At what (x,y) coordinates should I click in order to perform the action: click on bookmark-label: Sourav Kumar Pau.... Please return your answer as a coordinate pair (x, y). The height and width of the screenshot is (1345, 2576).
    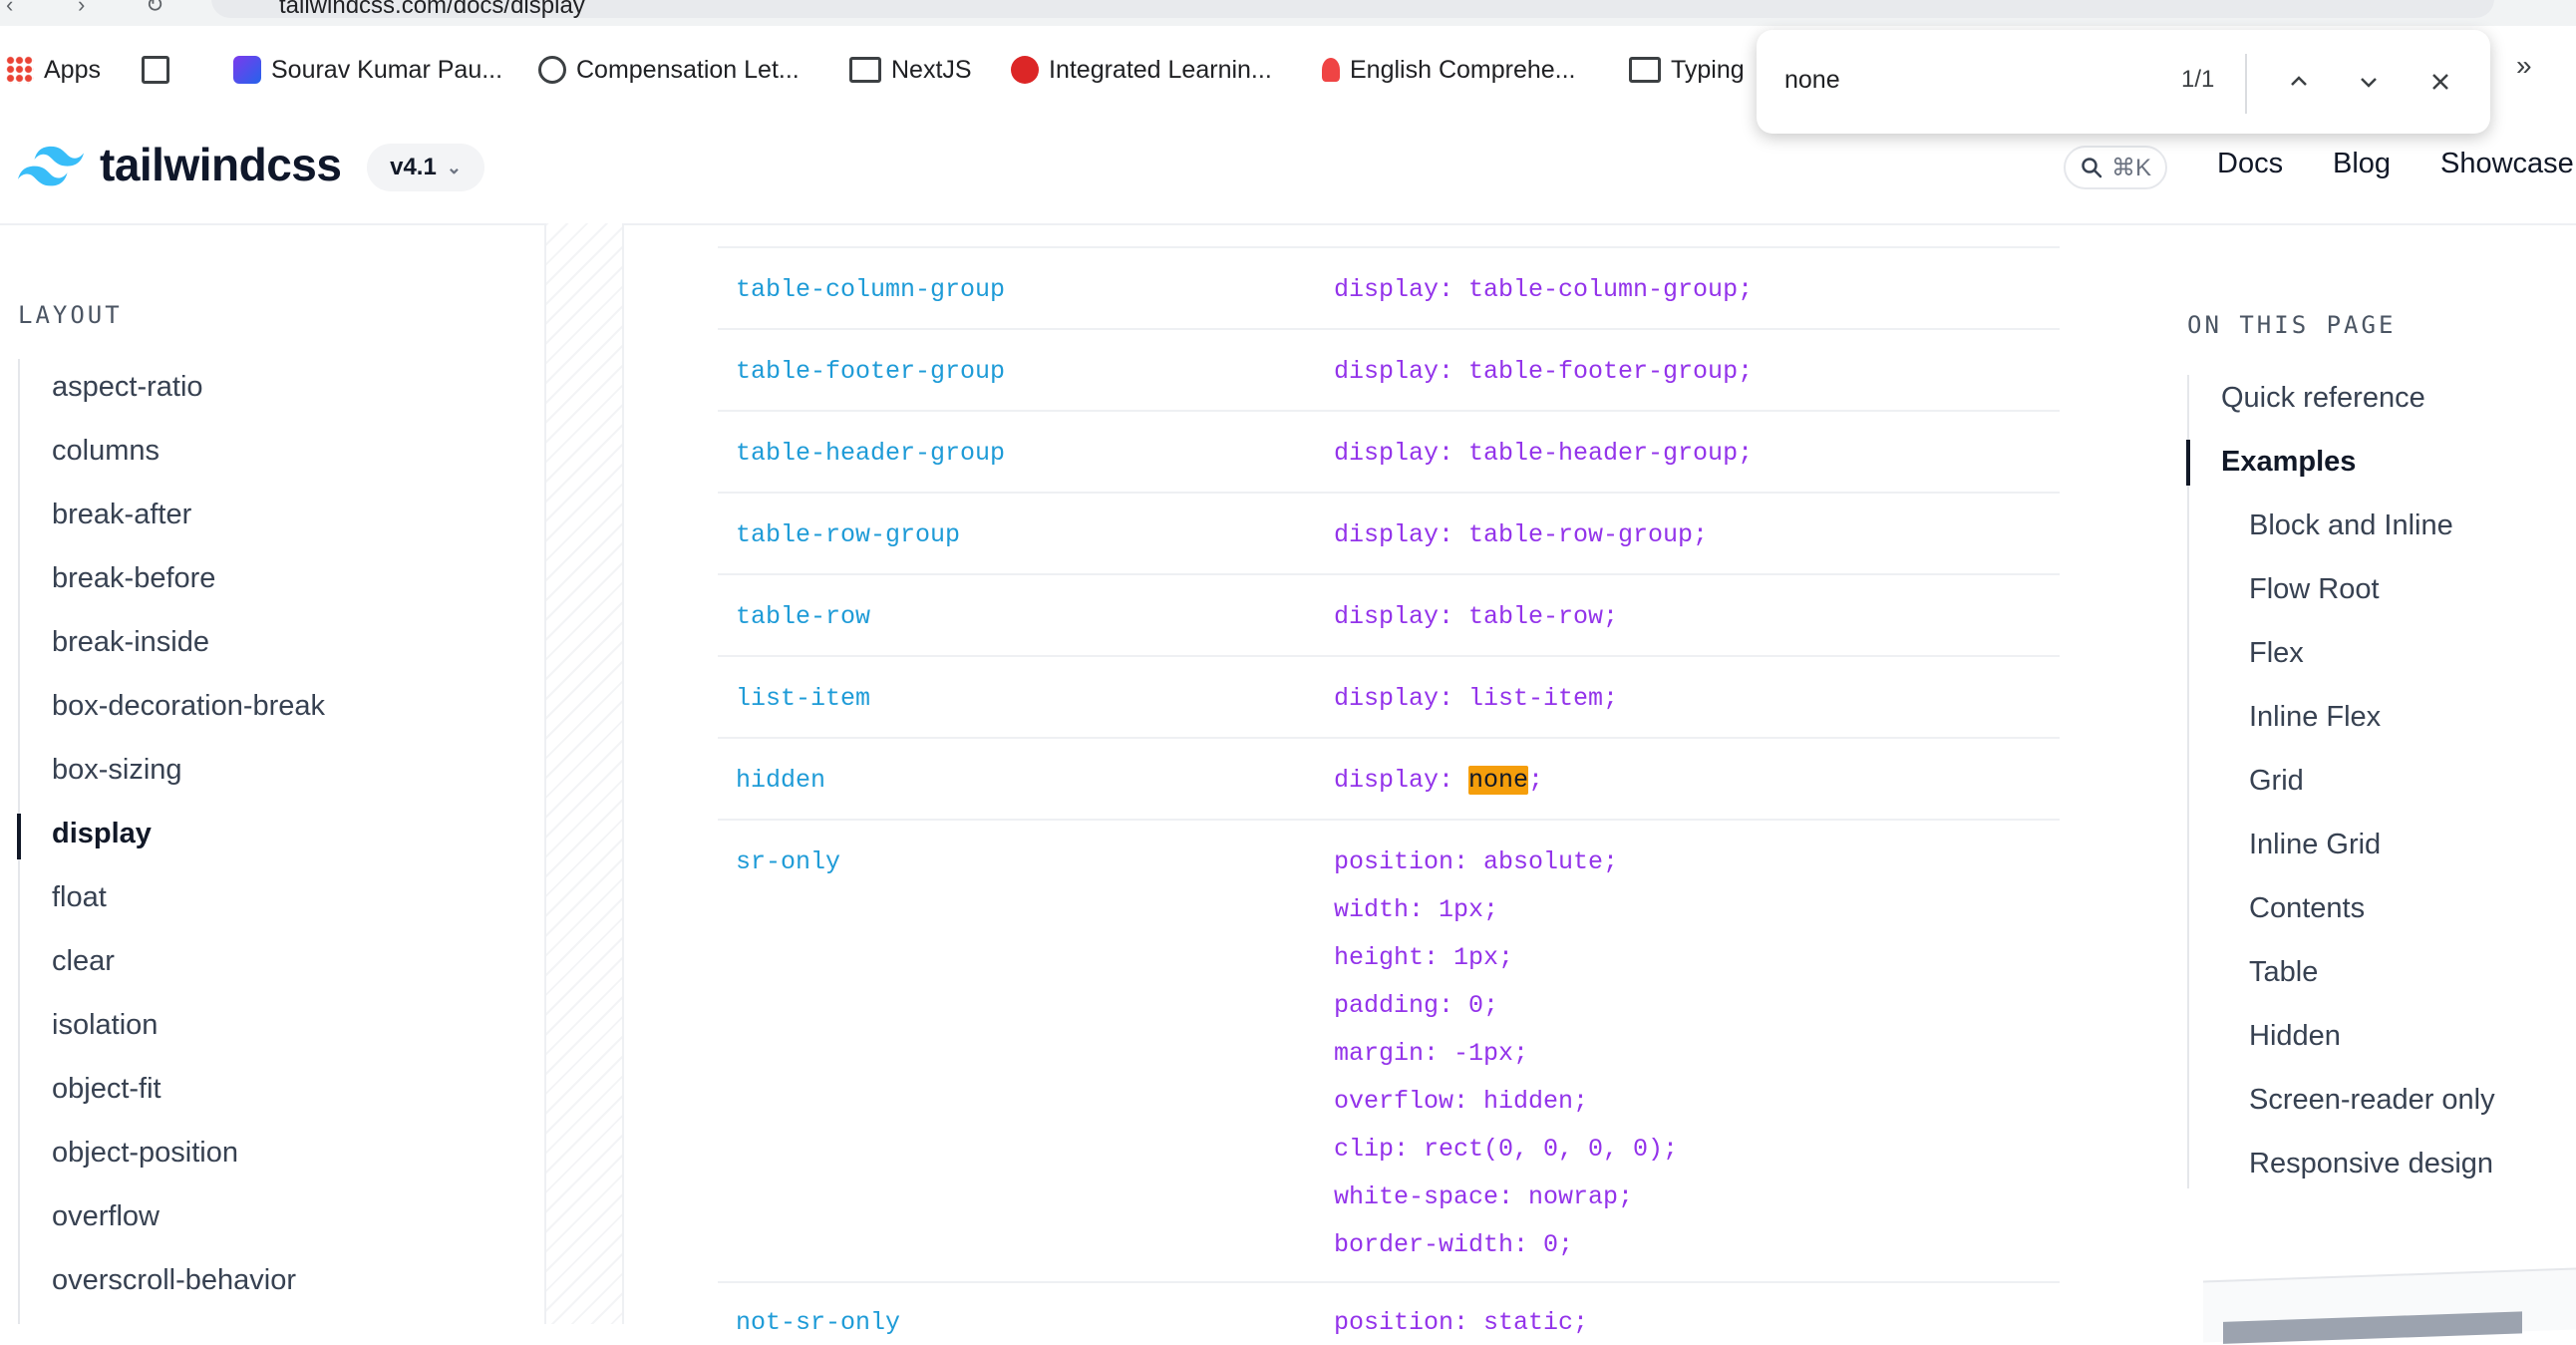
    Looking at the image, I should click on (387, 69).